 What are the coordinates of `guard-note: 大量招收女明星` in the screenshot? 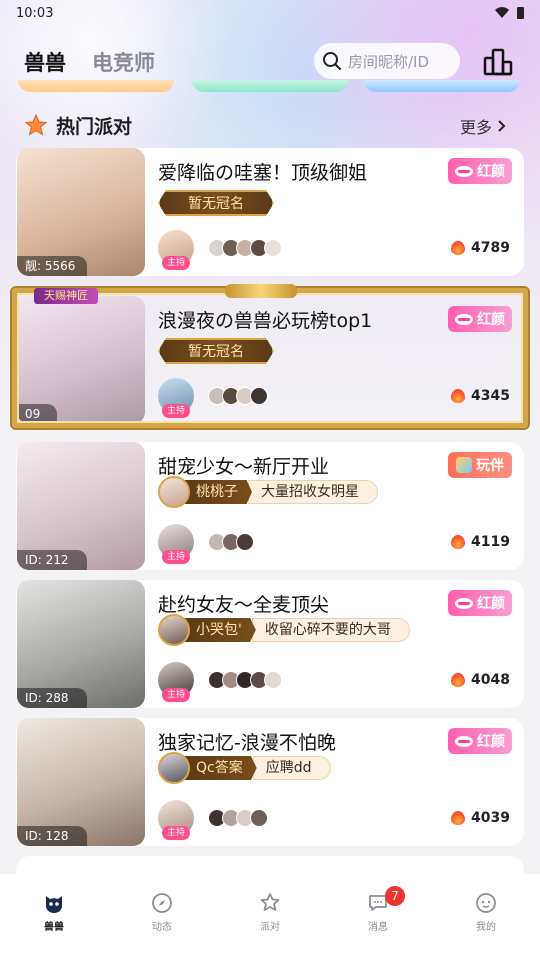 It's located at (313, 492).